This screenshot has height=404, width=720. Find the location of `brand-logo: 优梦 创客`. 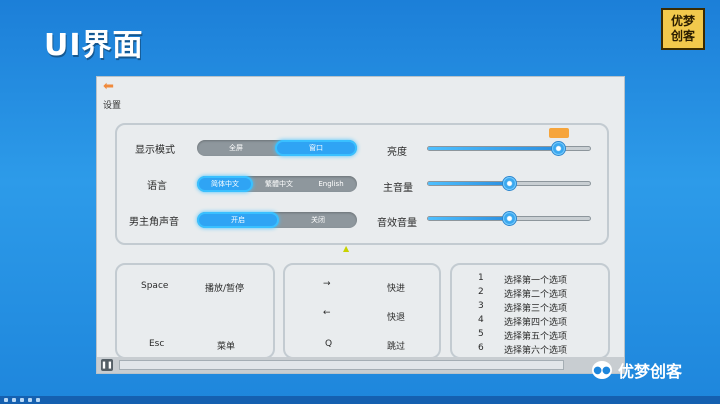

brand-logo: 优梦 创客 is located at coordinates (683, 29).